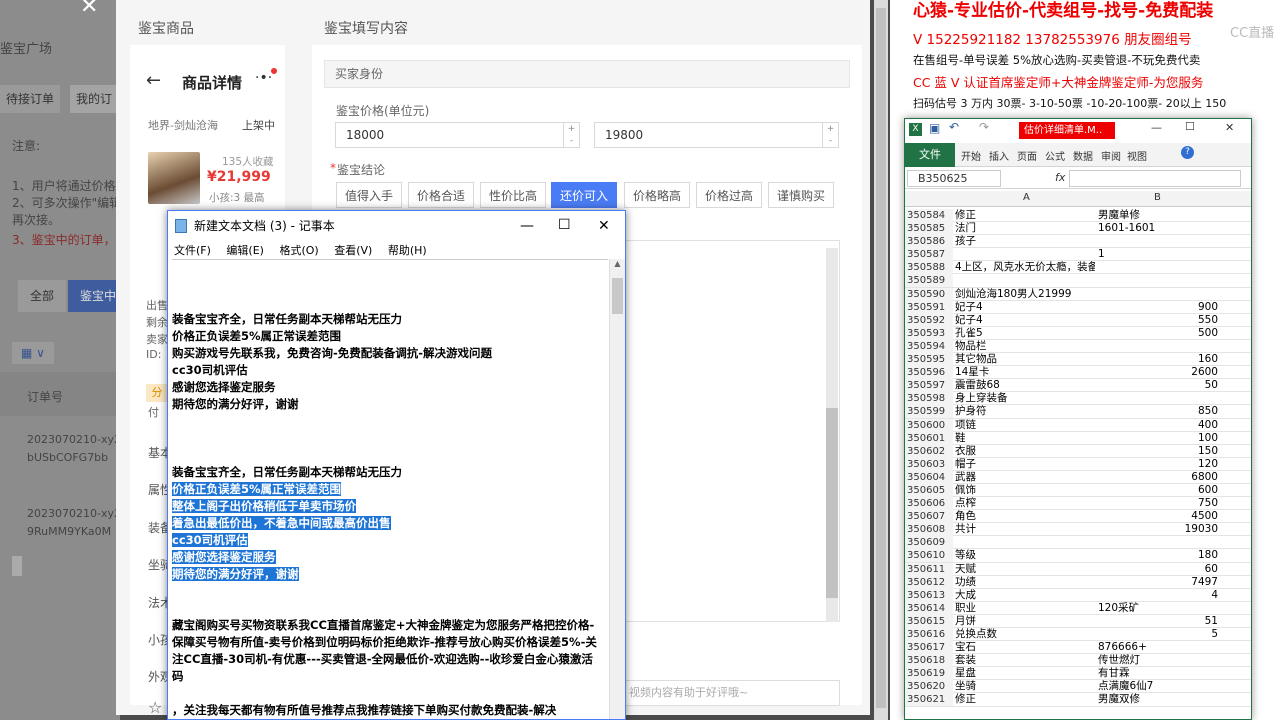 This screenshot has height=720, width=1280. I want to click on excel-formula-input, so click(1155, 178).